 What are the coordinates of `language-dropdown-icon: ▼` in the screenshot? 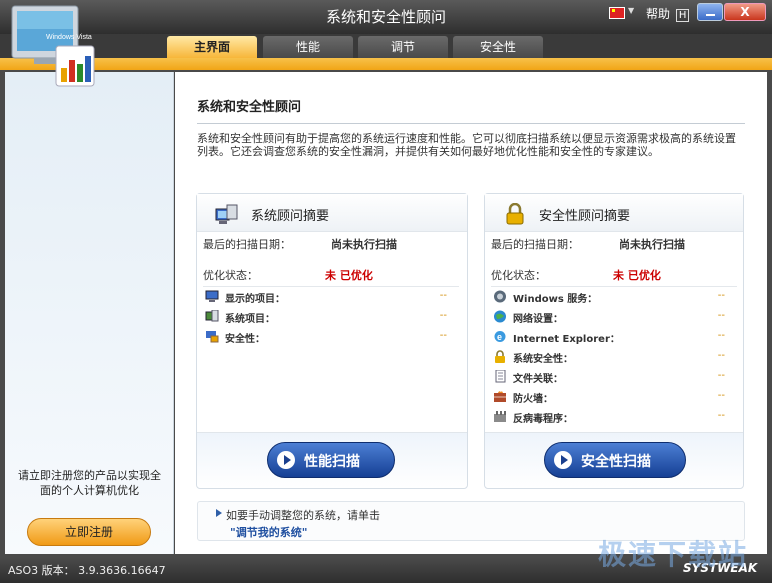 It's located at (631, 10).